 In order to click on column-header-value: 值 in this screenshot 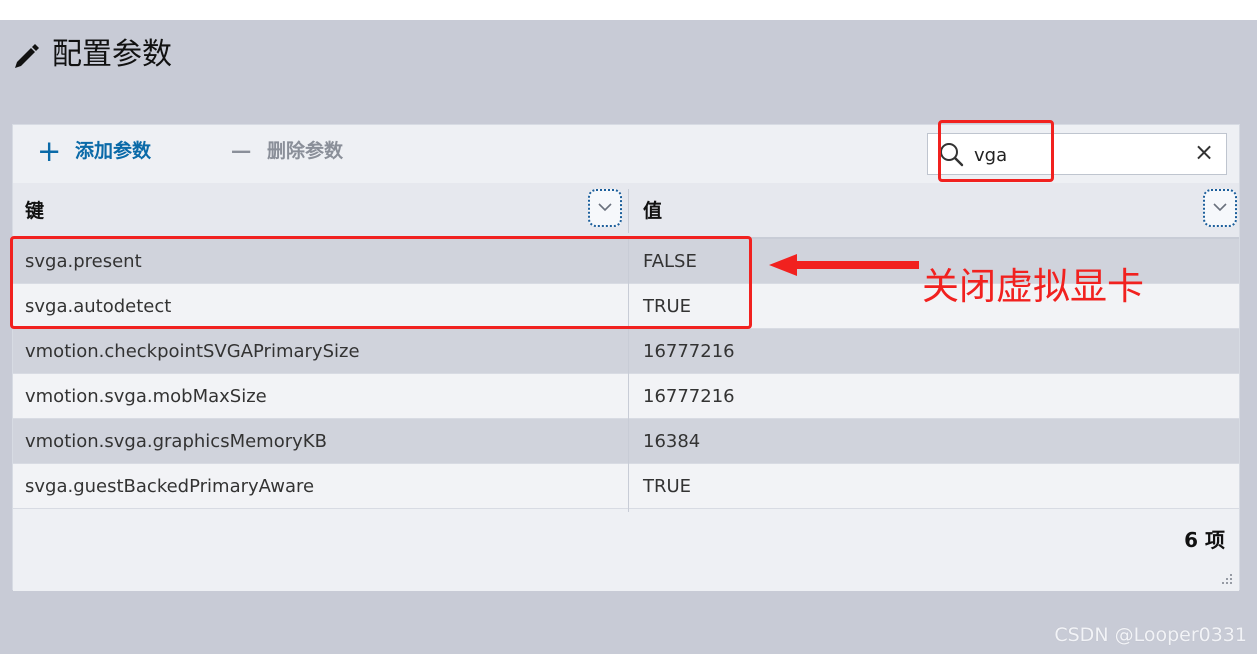, I will do `click(653, 211)`.